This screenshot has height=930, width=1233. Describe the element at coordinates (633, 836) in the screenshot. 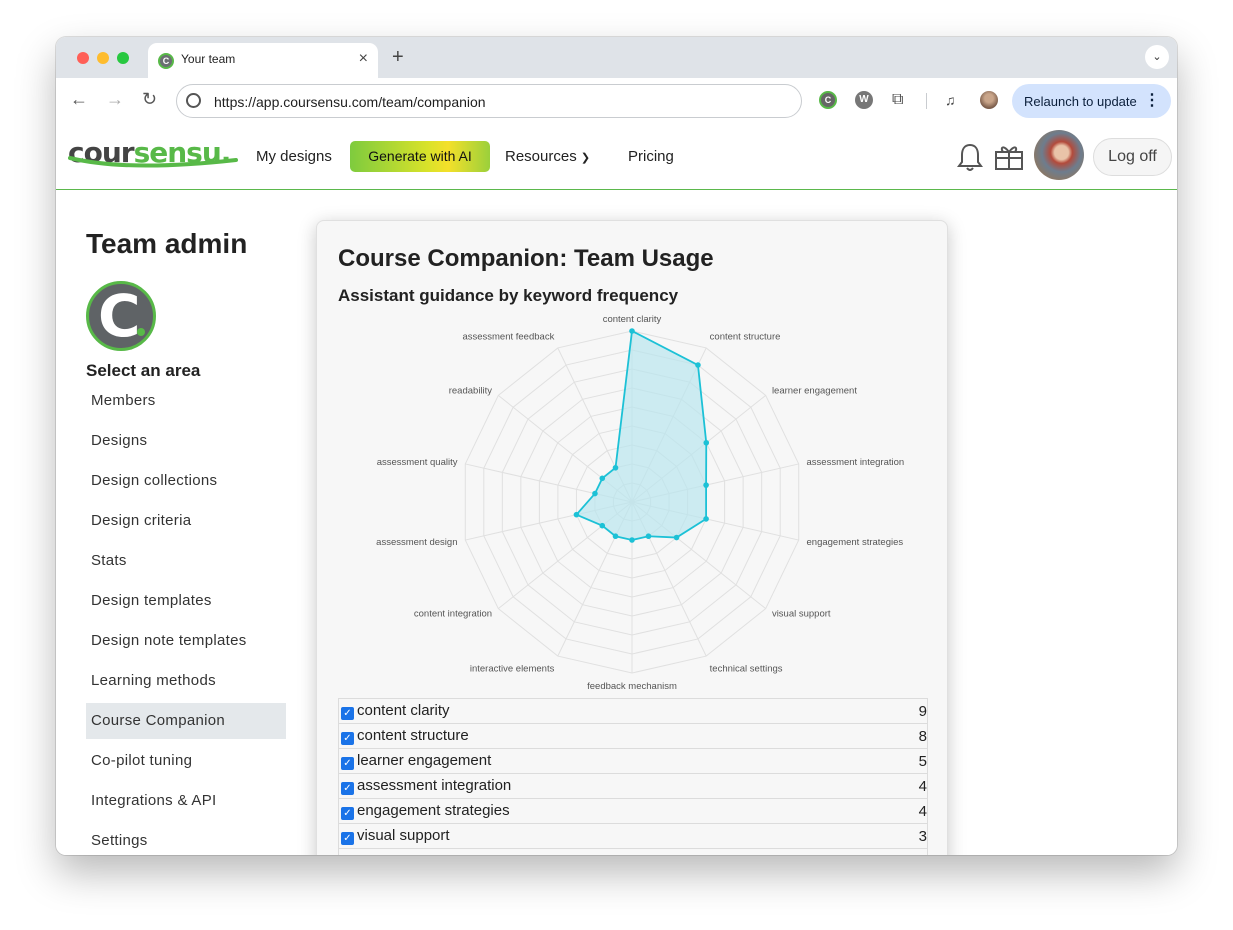

I see `table-row: ✓ visual support 3` at that location.